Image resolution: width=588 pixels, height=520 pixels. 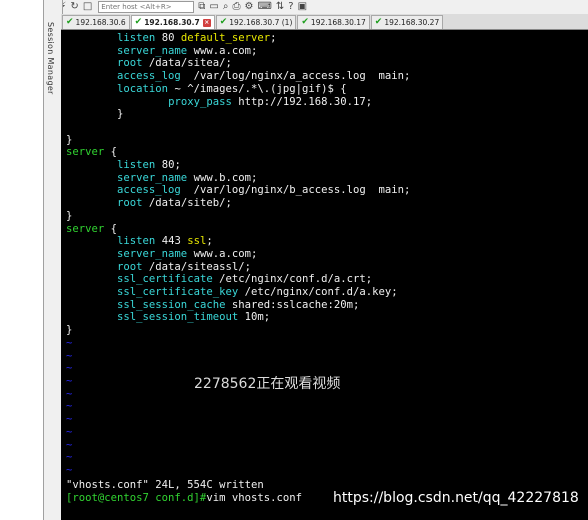 What do you see at coordinates (96, 22) in the screenshot?
I see `session-tab: ✔ 192.168.30.6` at bounding box center [96, 22].